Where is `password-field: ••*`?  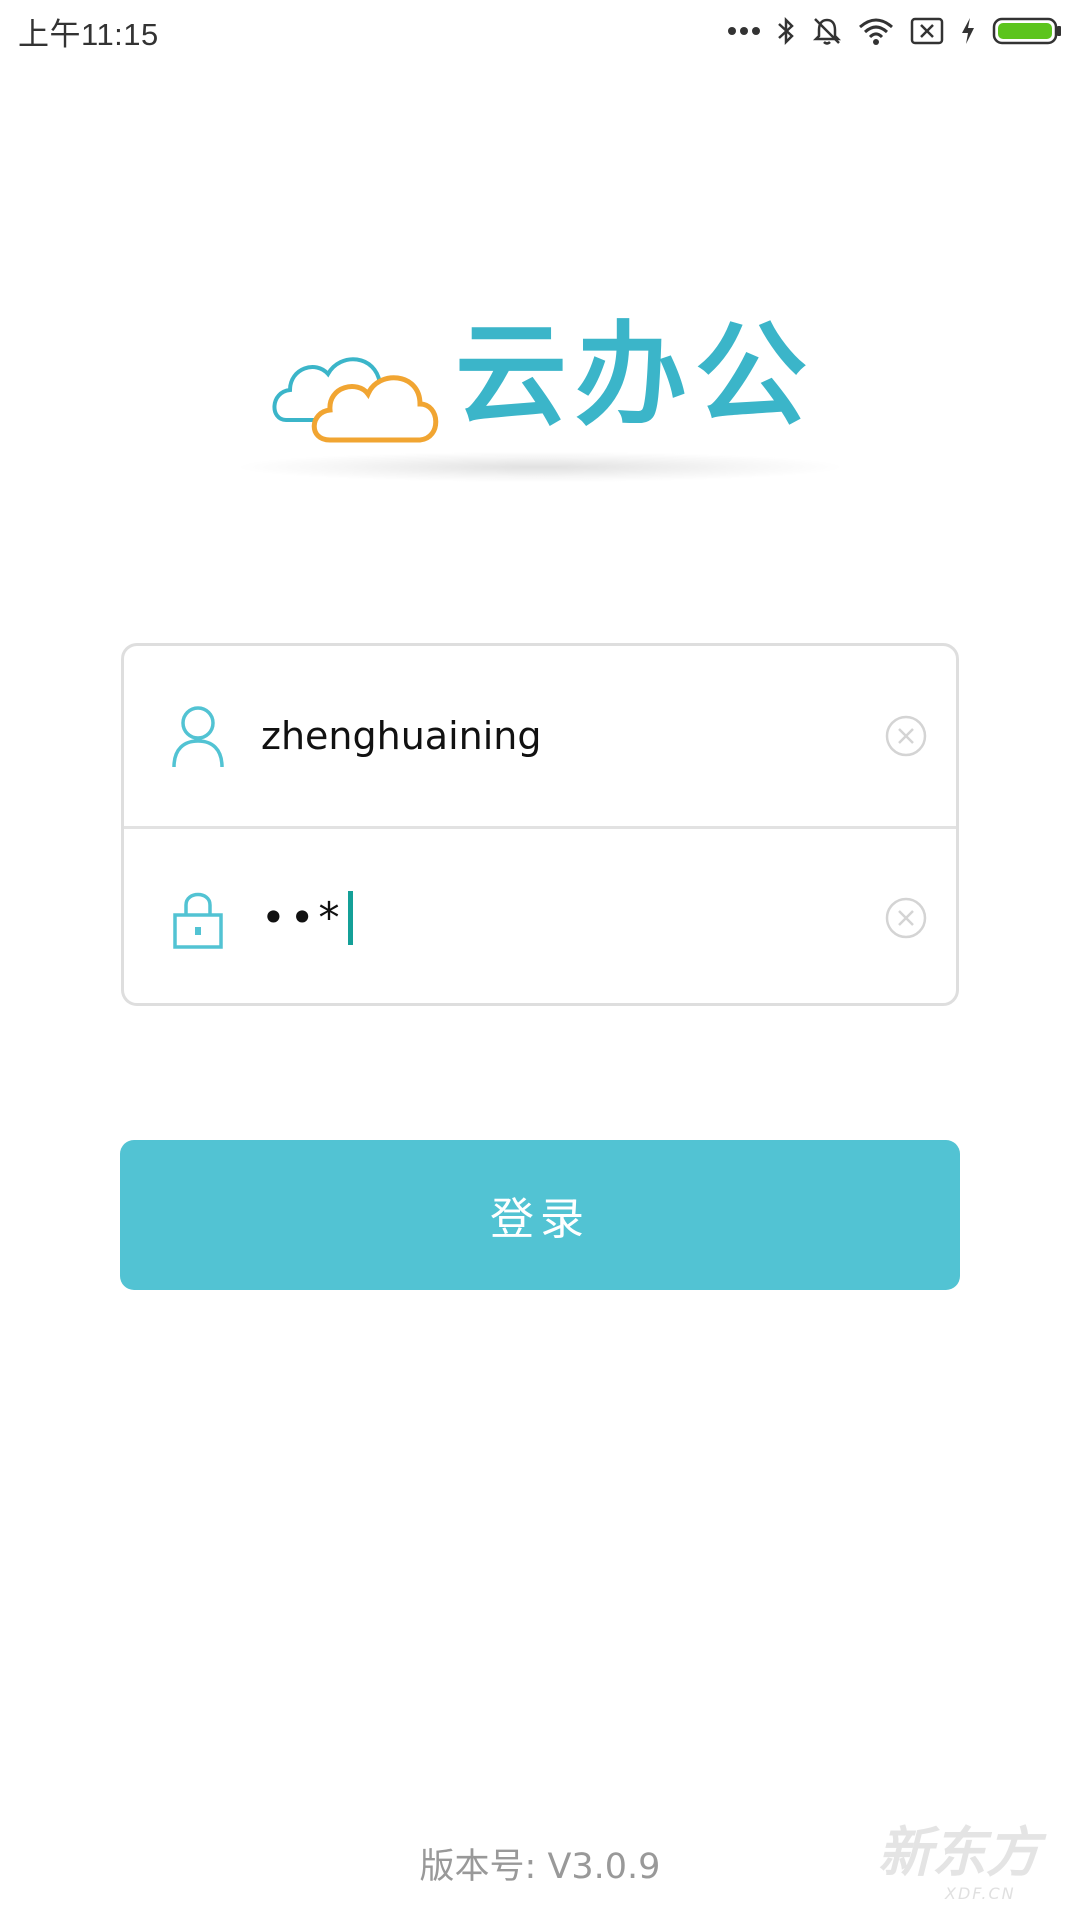
password-field: ••* is located at coordinates (307, 917).